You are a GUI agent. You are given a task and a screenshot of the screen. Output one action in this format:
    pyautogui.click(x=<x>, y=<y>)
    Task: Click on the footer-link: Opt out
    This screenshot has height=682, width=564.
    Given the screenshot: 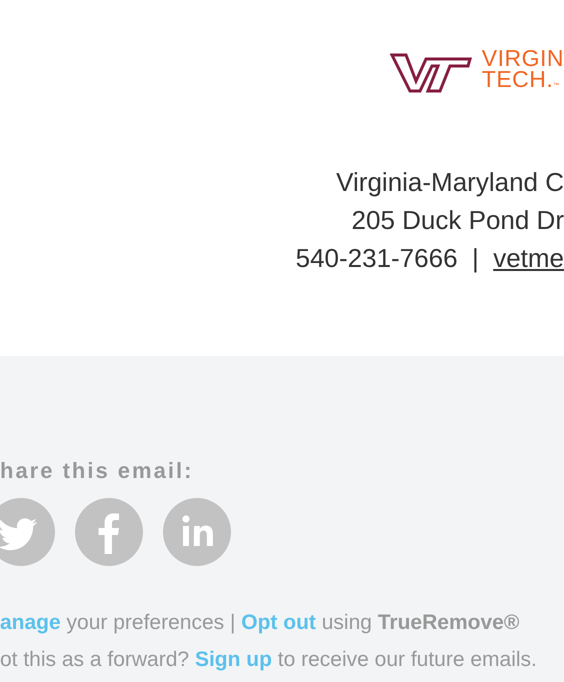 What is the action you would take?
    pyautogui.click(x=278, y=622)
    